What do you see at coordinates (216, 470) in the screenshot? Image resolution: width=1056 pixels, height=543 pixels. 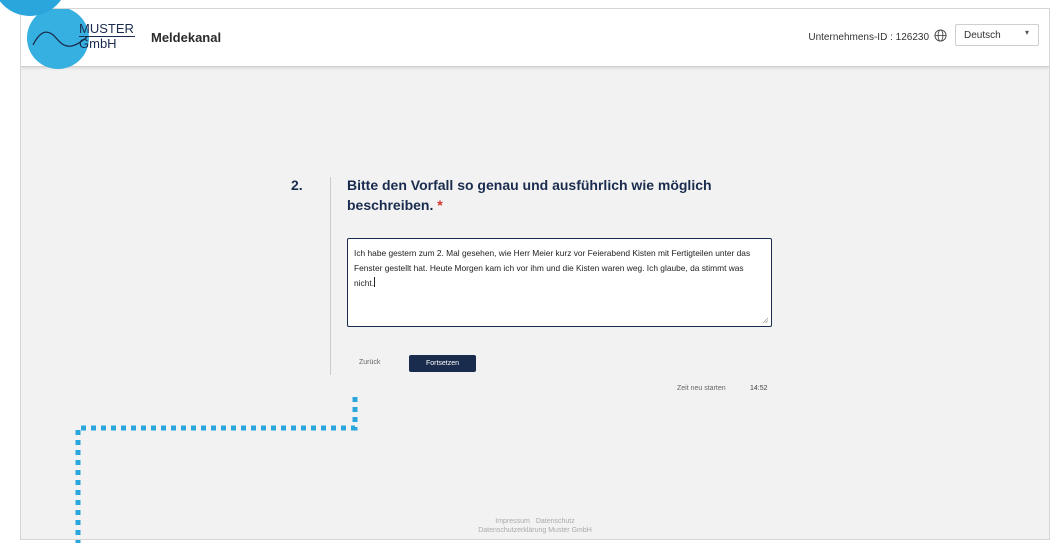 I see `tutorial-dotted-path` at bounding box center [216, 470].